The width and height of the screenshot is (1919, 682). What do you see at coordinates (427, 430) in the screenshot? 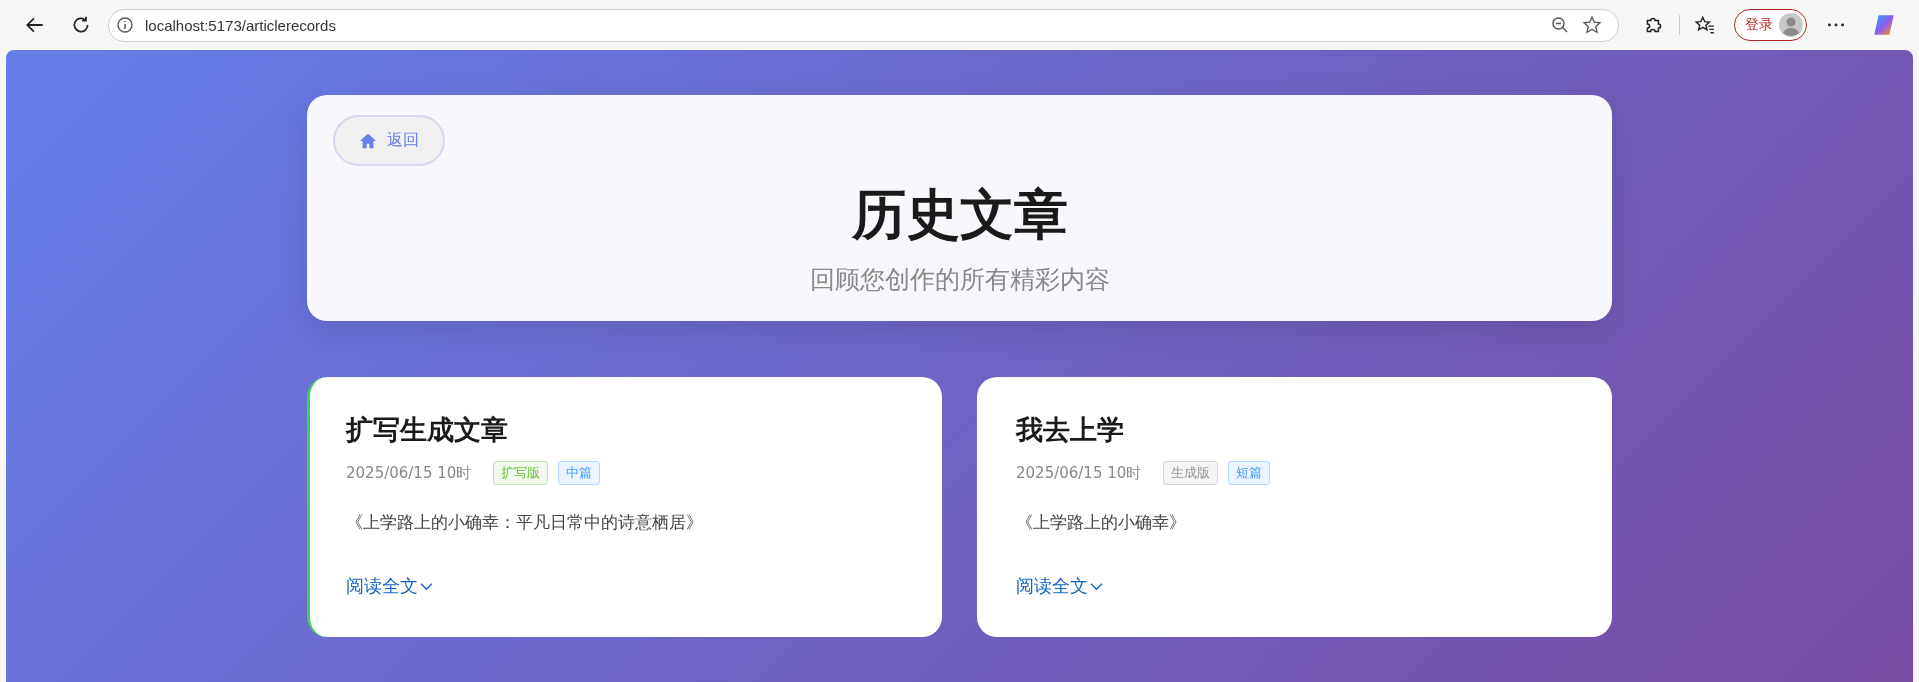
I see `article-title: 扩写生成文章` at bounding box center [427, 430].